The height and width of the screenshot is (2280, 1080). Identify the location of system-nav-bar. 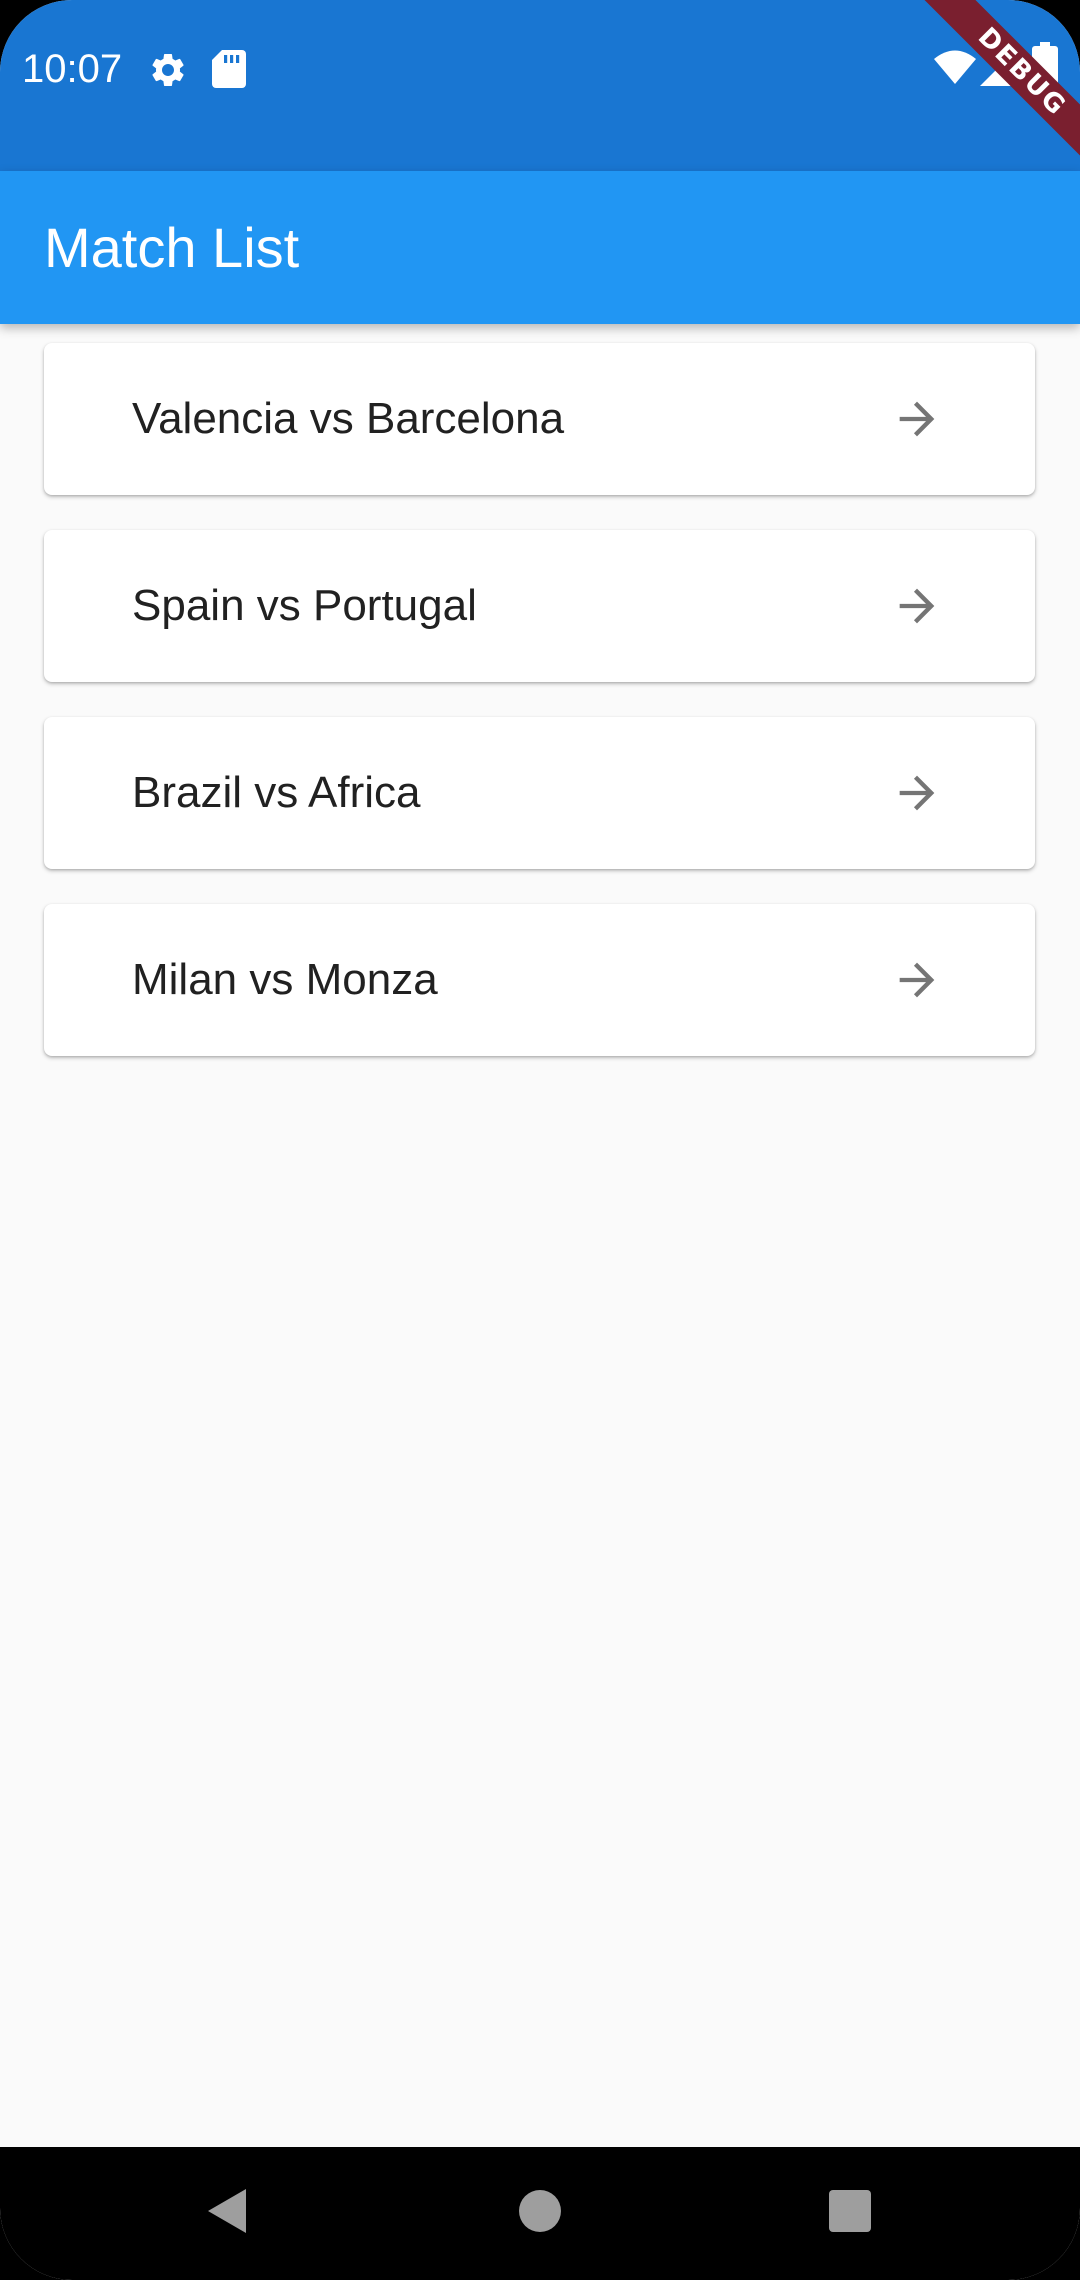
(540, 2213).